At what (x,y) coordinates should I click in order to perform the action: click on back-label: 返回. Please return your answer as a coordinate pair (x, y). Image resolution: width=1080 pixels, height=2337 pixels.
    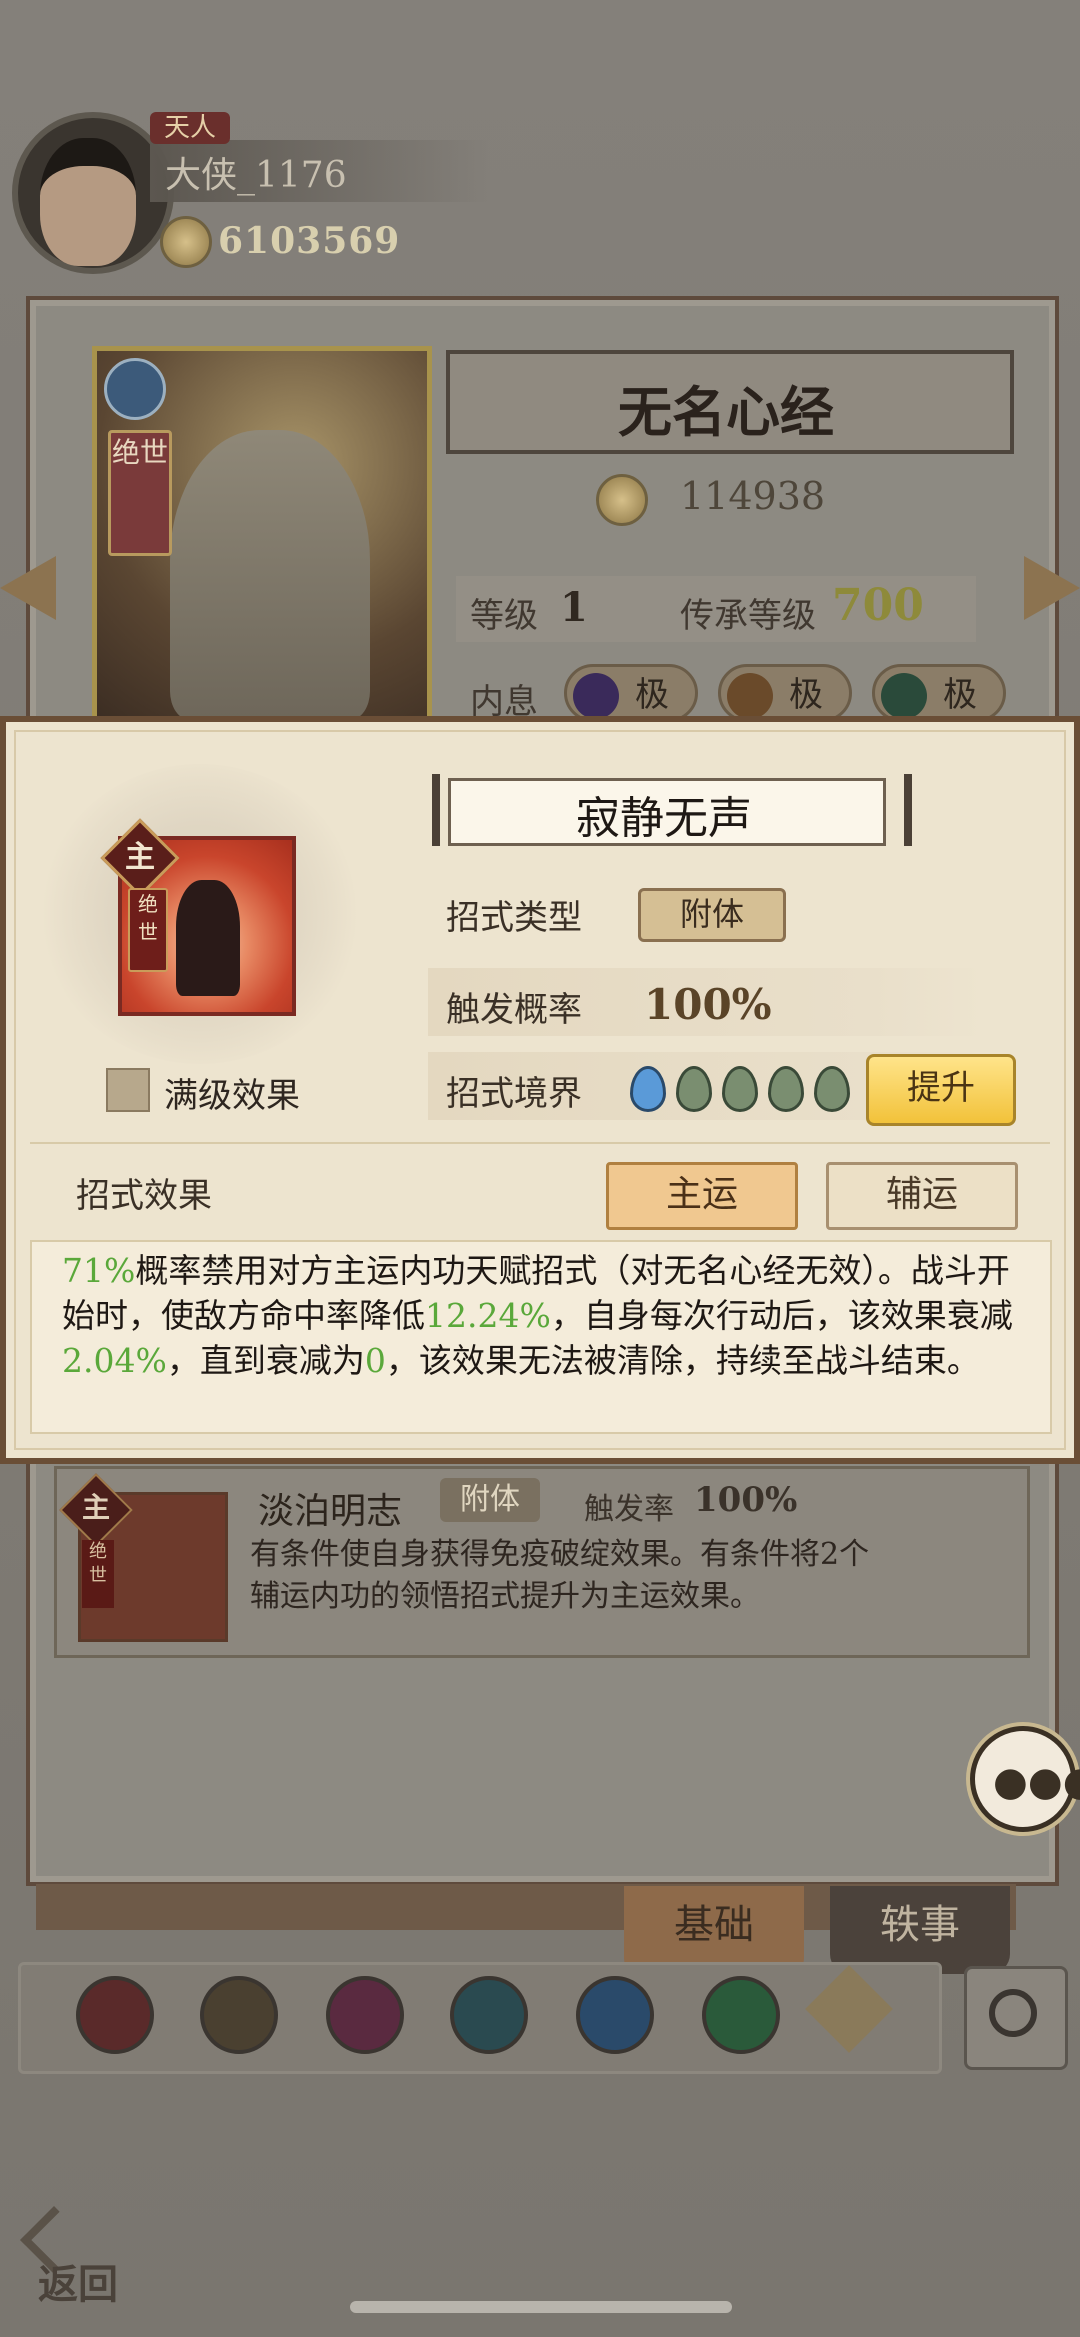
    Looking at the image, I should click on (78, 2284).